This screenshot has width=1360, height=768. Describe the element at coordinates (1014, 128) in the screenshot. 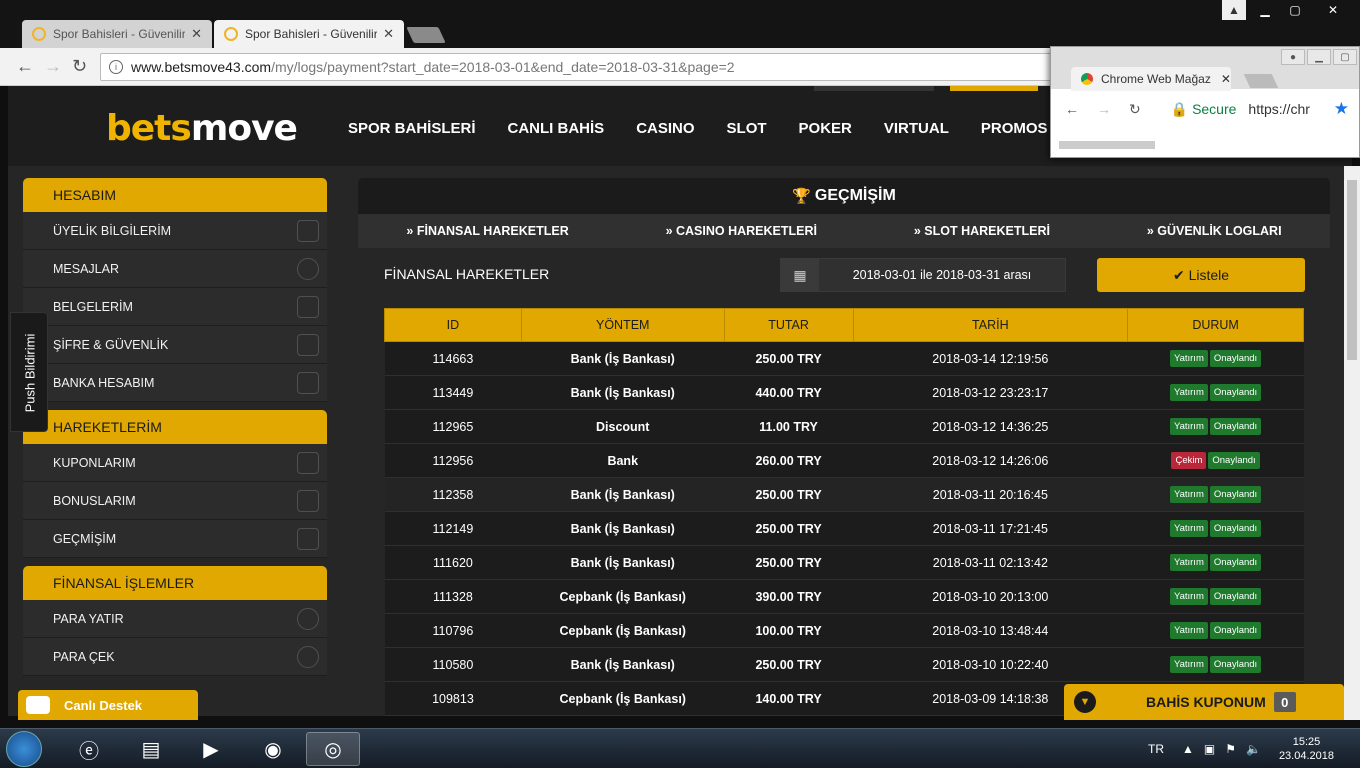

I see `nav-promos: PROMOS` at that location.